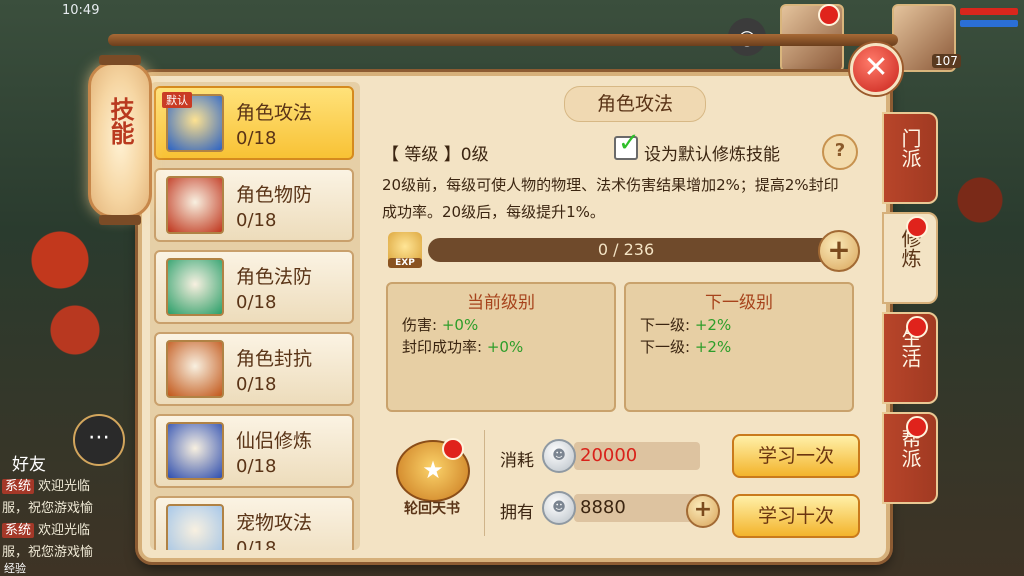 The image size is (1024, 576). I want to click on skill-name: 角色封抗, so click(274, 359).